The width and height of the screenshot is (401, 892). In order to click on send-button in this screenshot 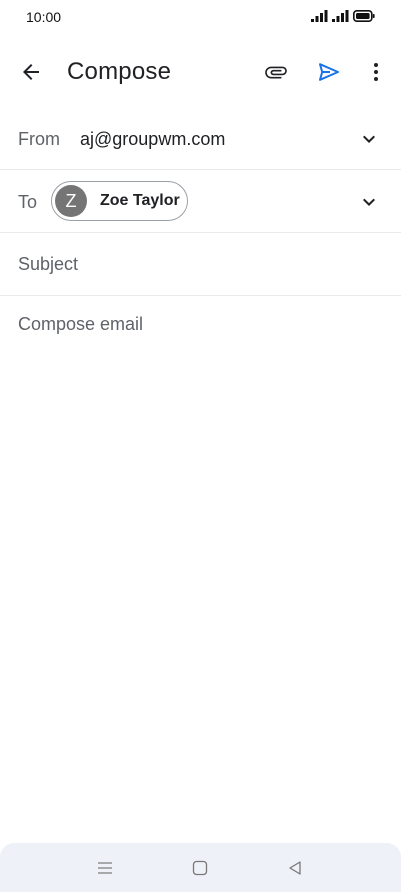, I will do `click(329, 72)`.